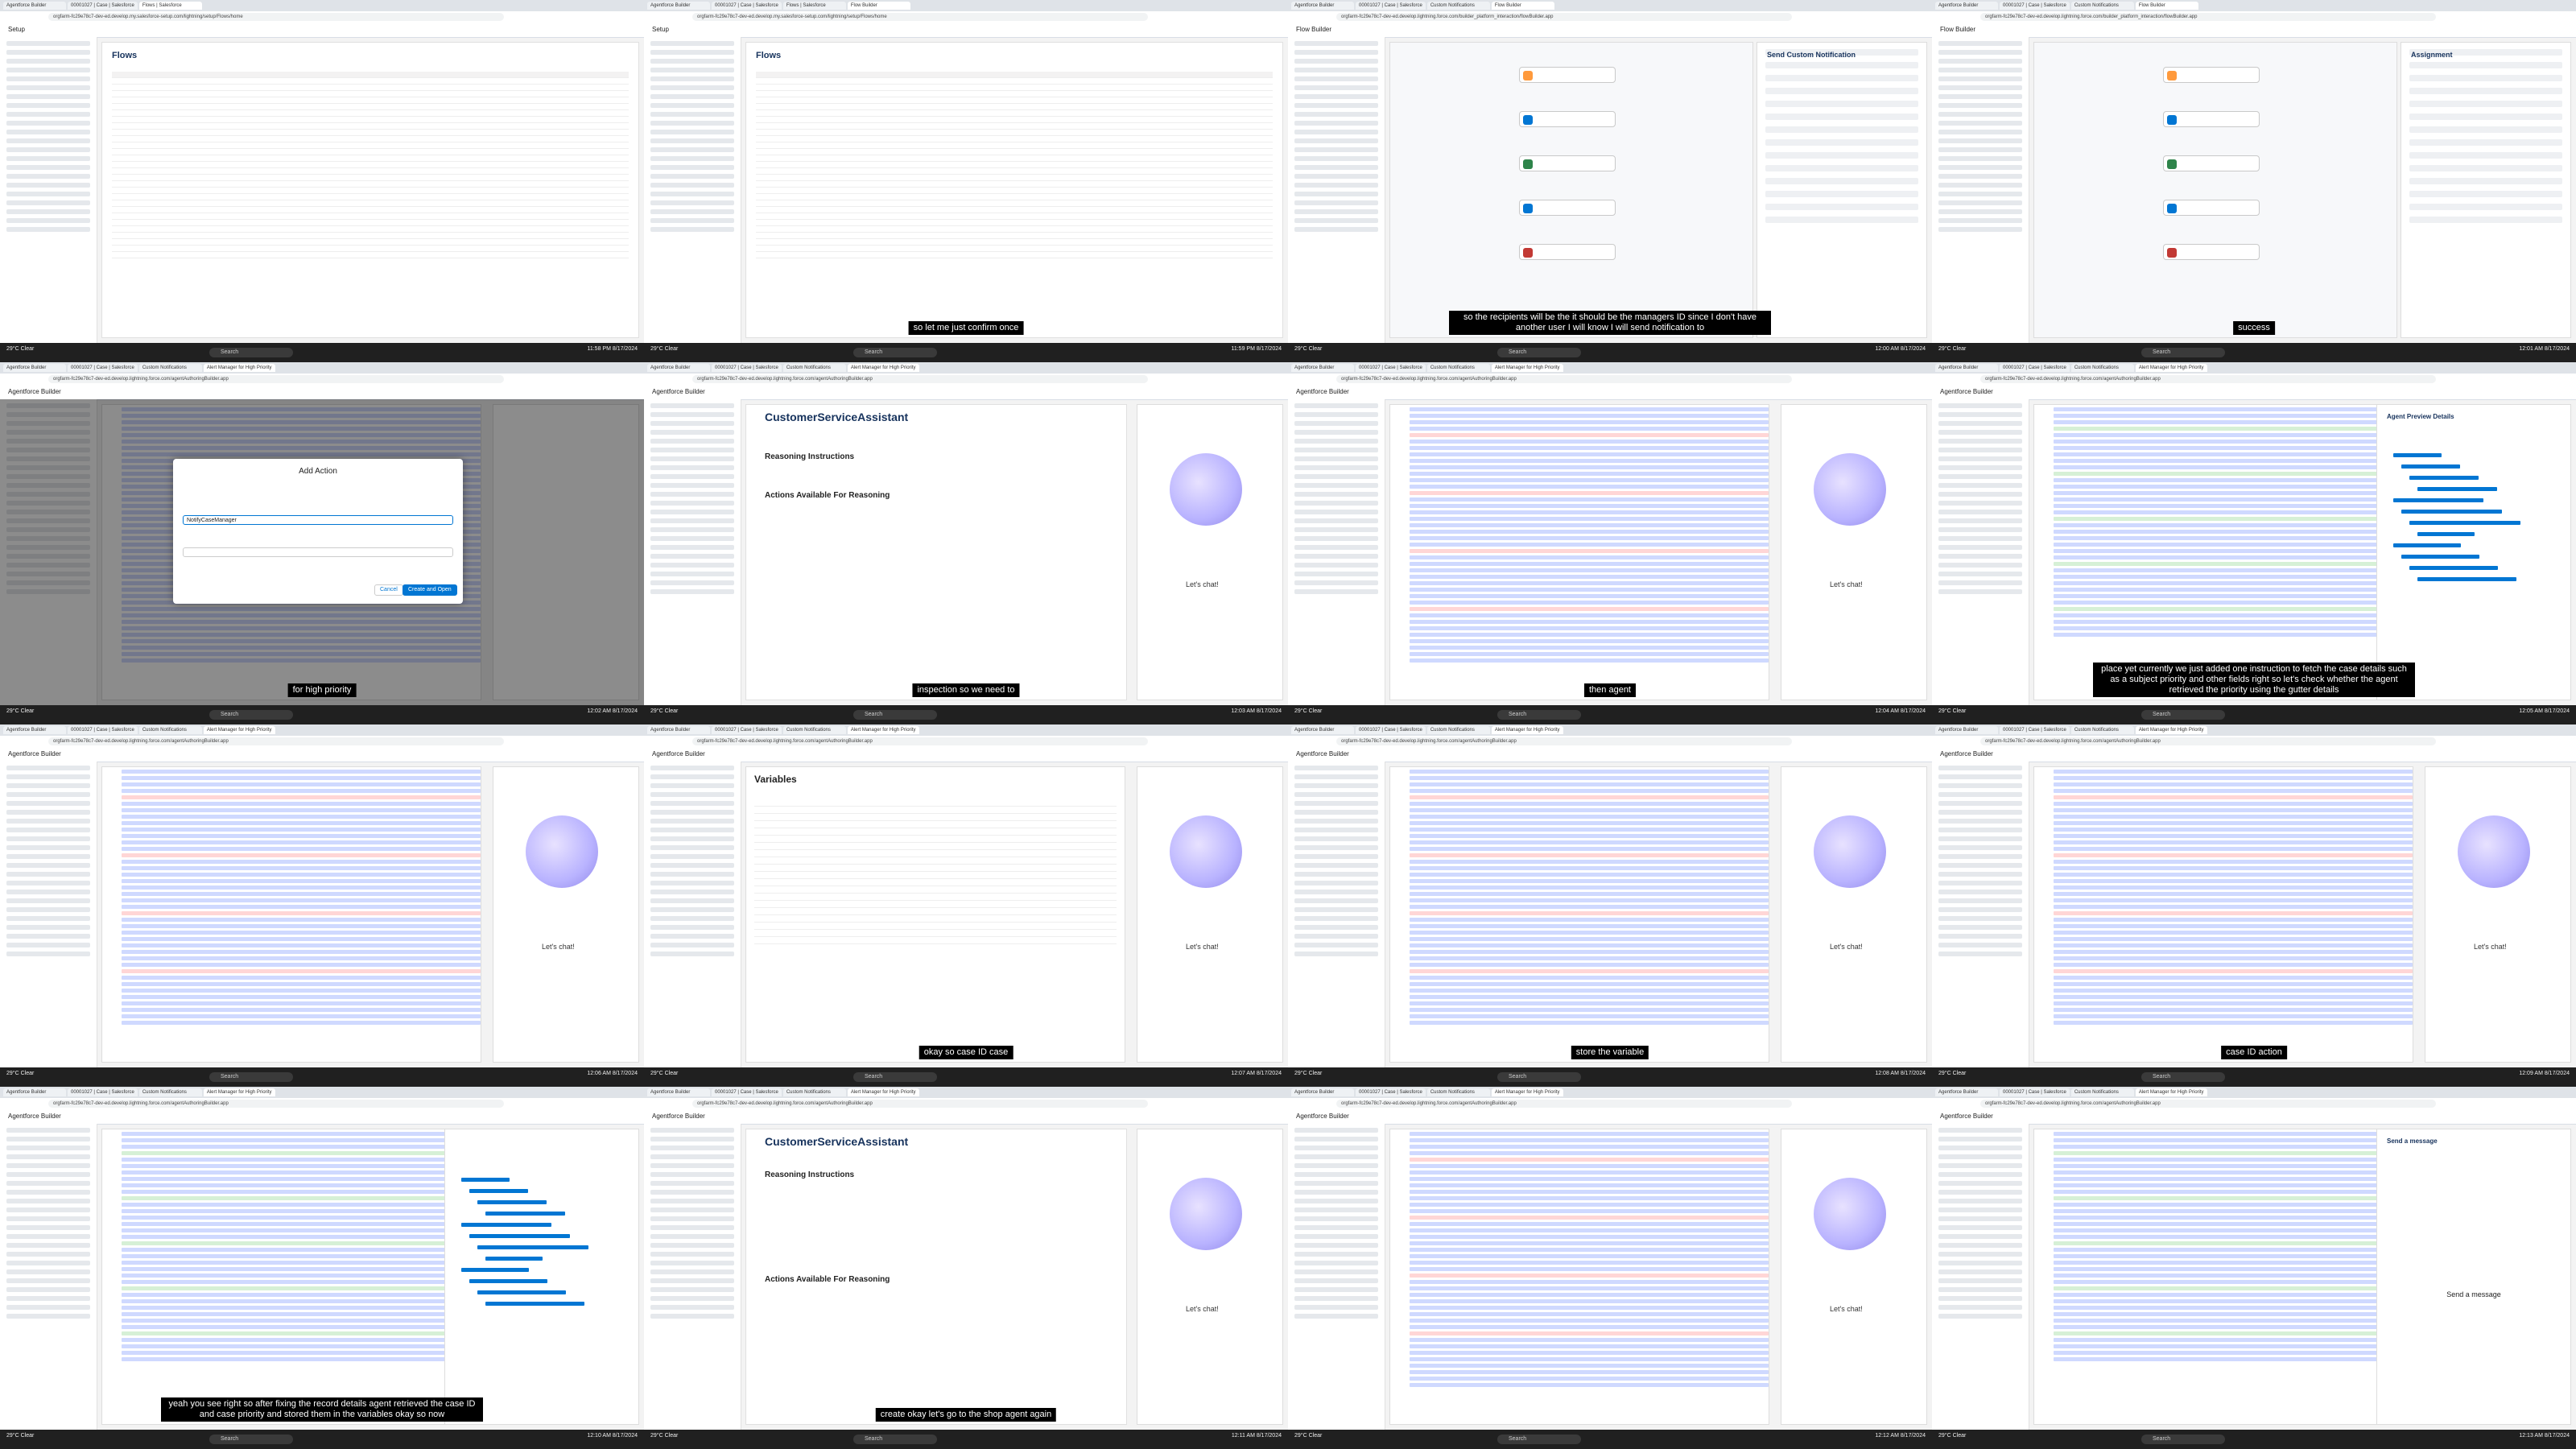 Image resolution: width=2576 pixels, height=1449 pixels. Describe the element at coordinates (814, 6) in the screenshot. I see `browser-tab: Flows | Salesforce` at that location.